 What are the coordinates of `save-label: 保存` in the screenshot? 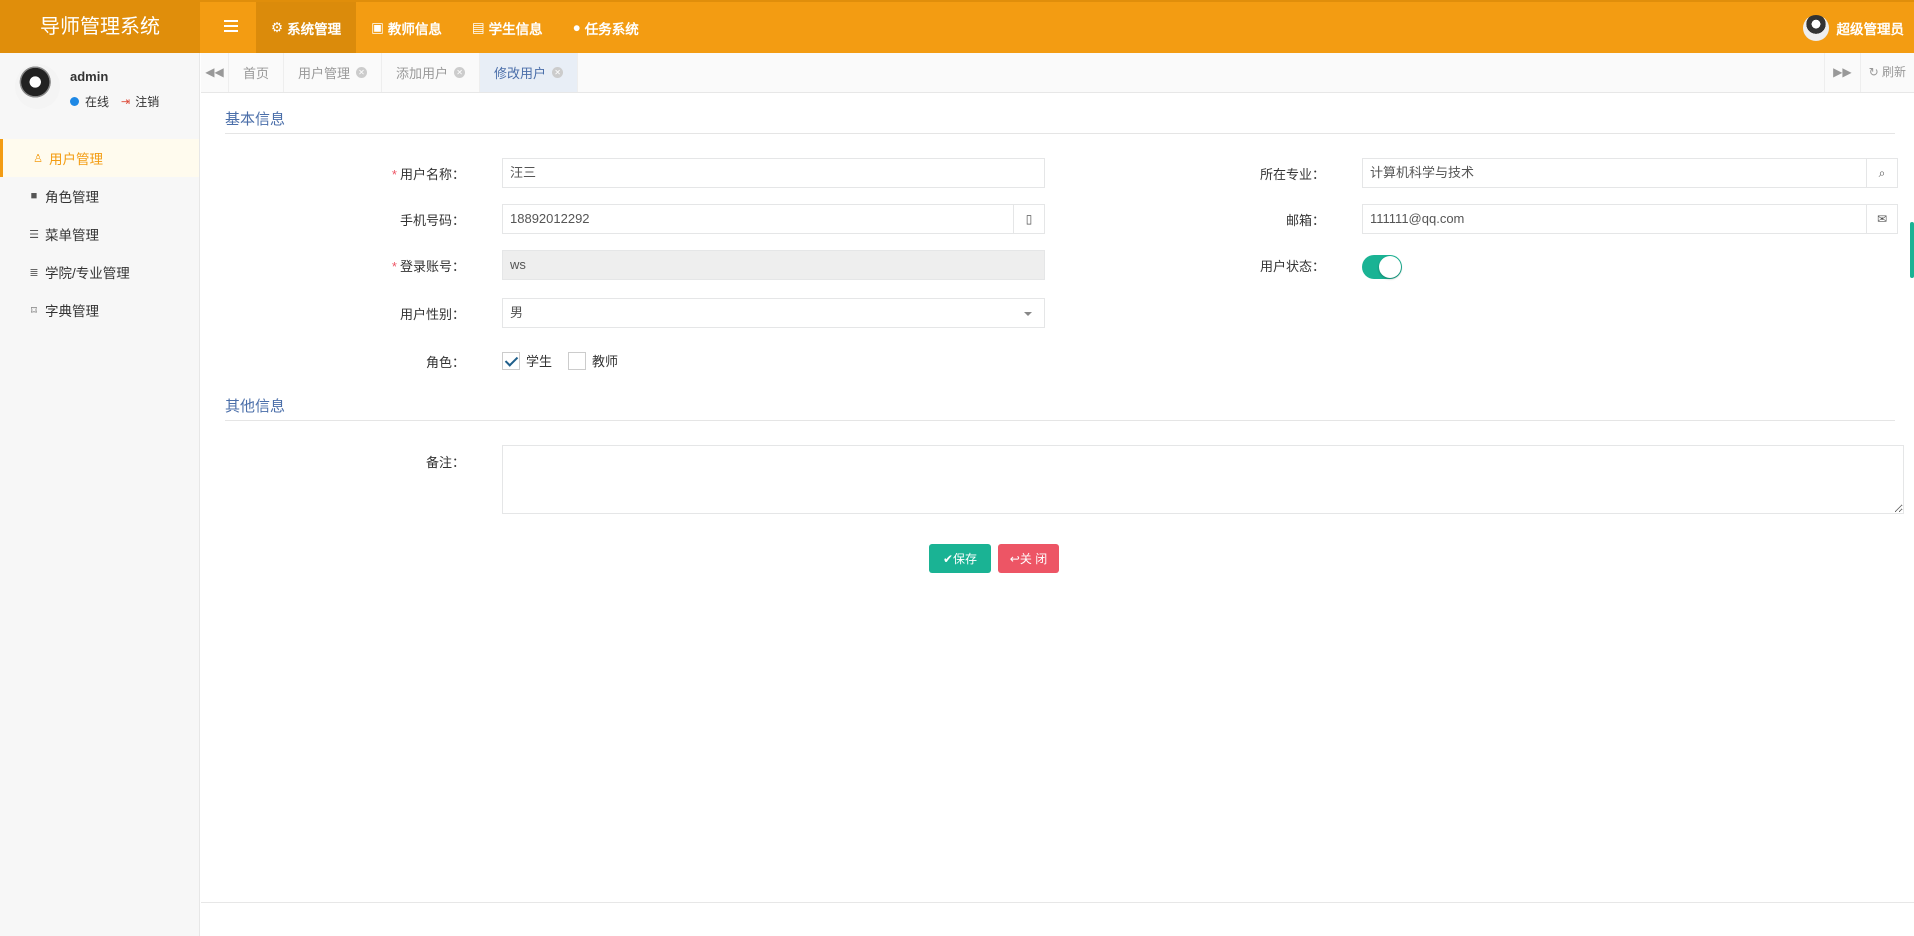 It's located at (965, 559).